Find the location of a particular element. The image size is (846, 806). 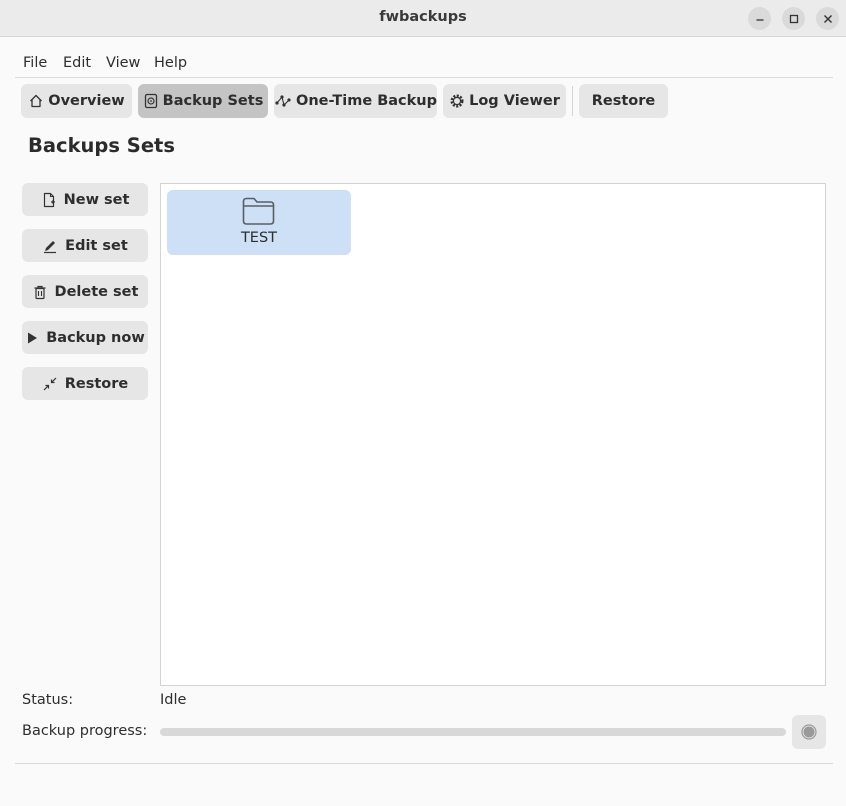

drive-icon is located at coordinates (150, 101).